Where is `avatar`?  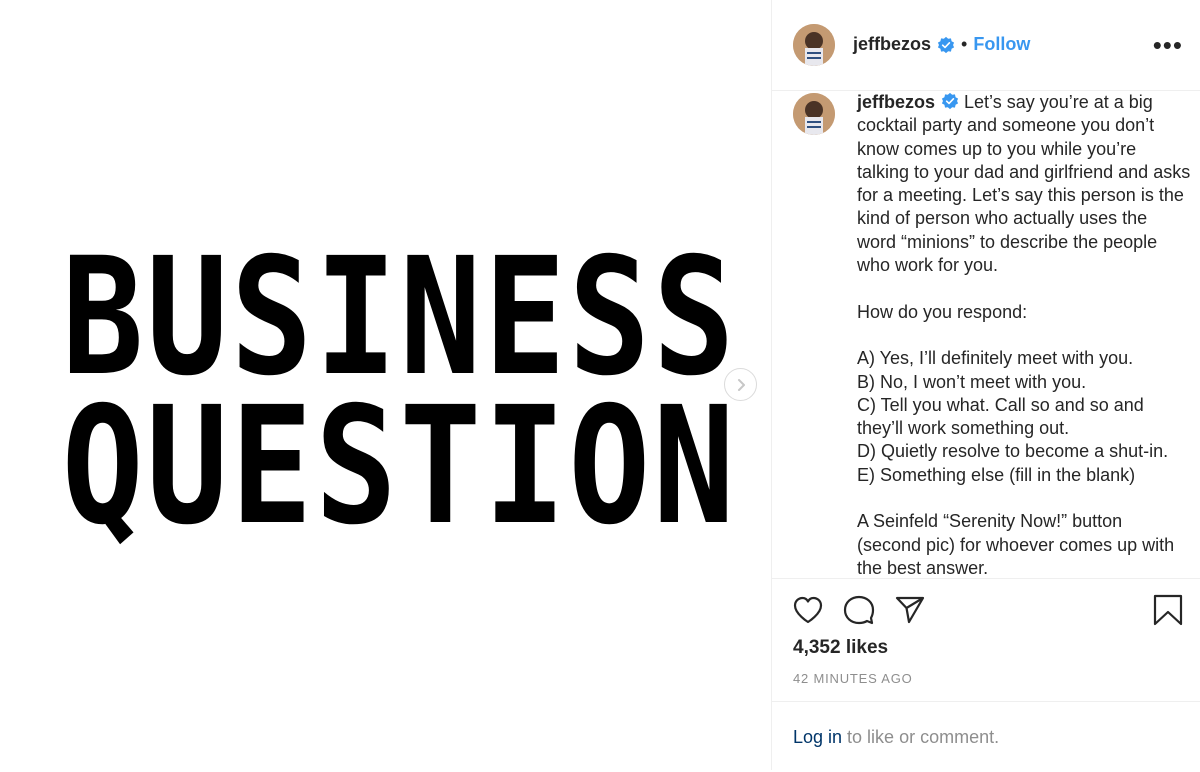 avatar is located at coordinates (814, 45).